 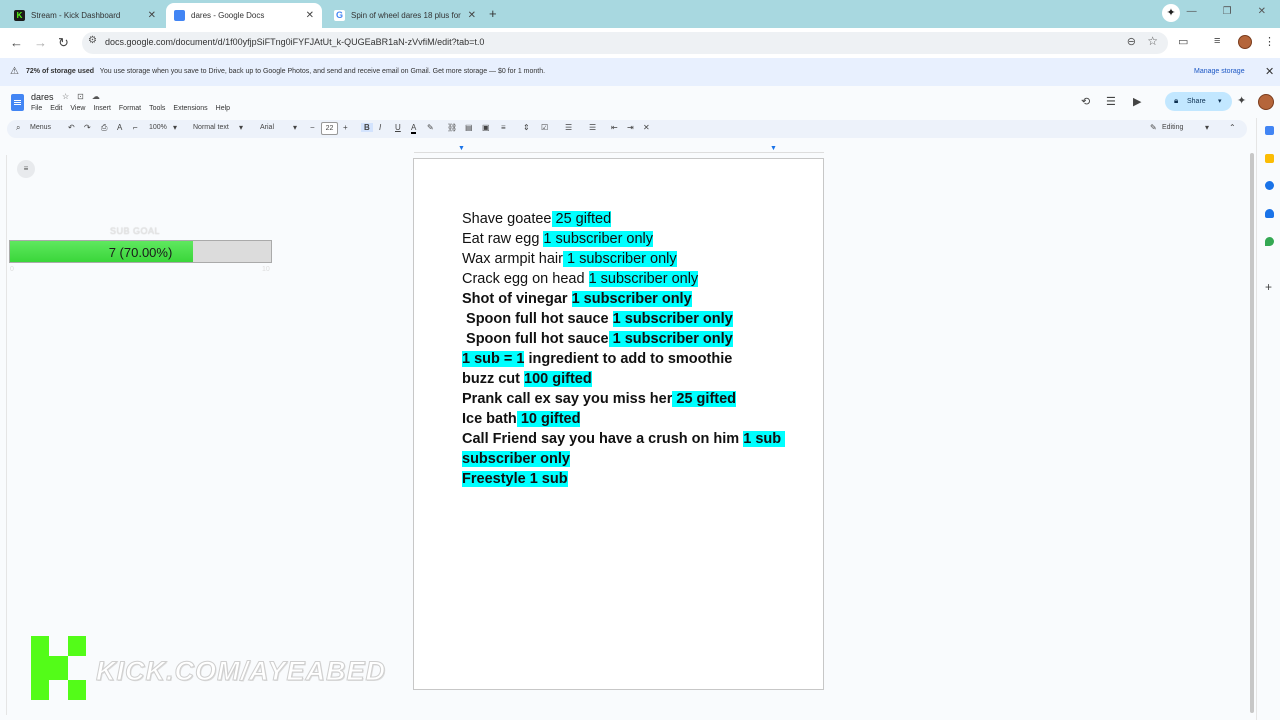 I want to click on zoom-icon: ⊖, so click(x=1131, y=41).